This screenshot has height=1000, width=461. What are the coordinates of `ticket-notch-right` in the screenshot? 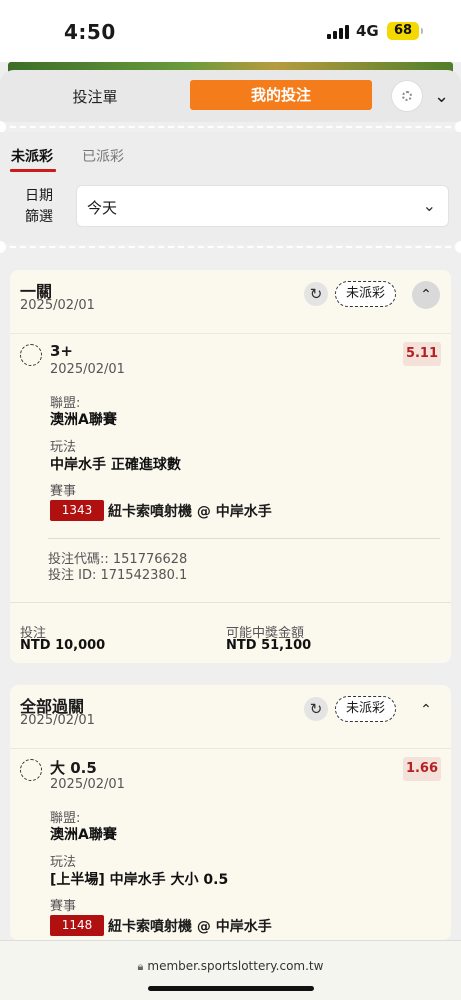 It's located at (458, 247).